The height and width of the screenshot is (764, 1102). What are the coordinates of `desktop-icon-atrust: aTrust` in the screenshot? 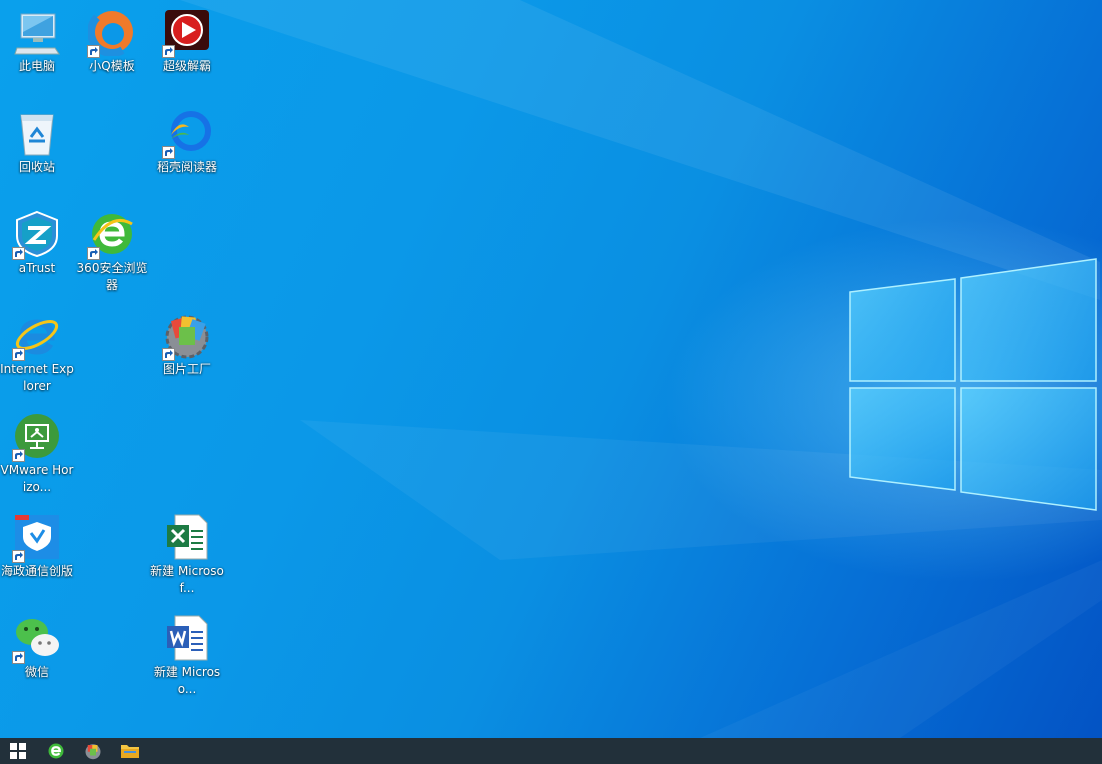 It's located at (37, 243).